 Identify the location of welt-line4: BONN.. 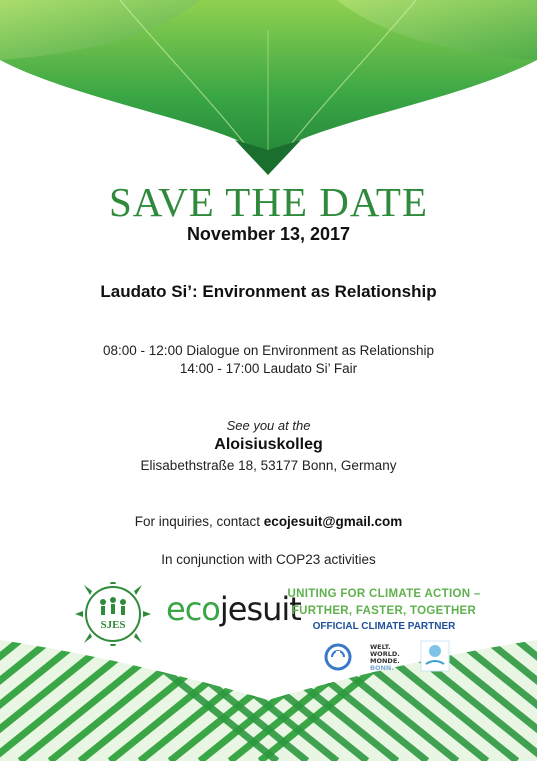
(382, 668).